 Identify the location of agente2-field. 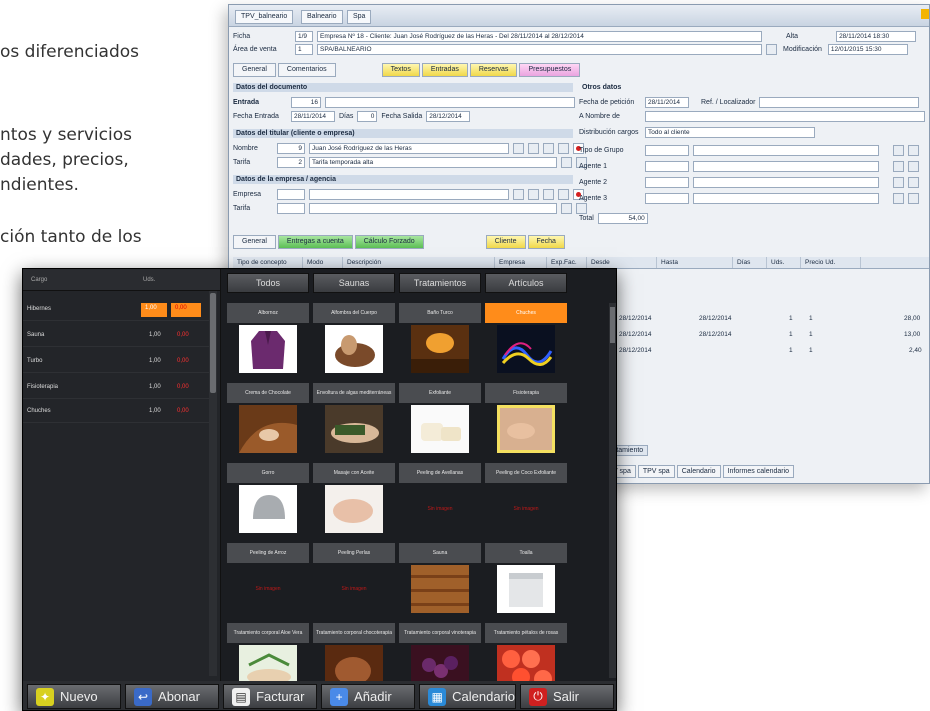
(786, 182).